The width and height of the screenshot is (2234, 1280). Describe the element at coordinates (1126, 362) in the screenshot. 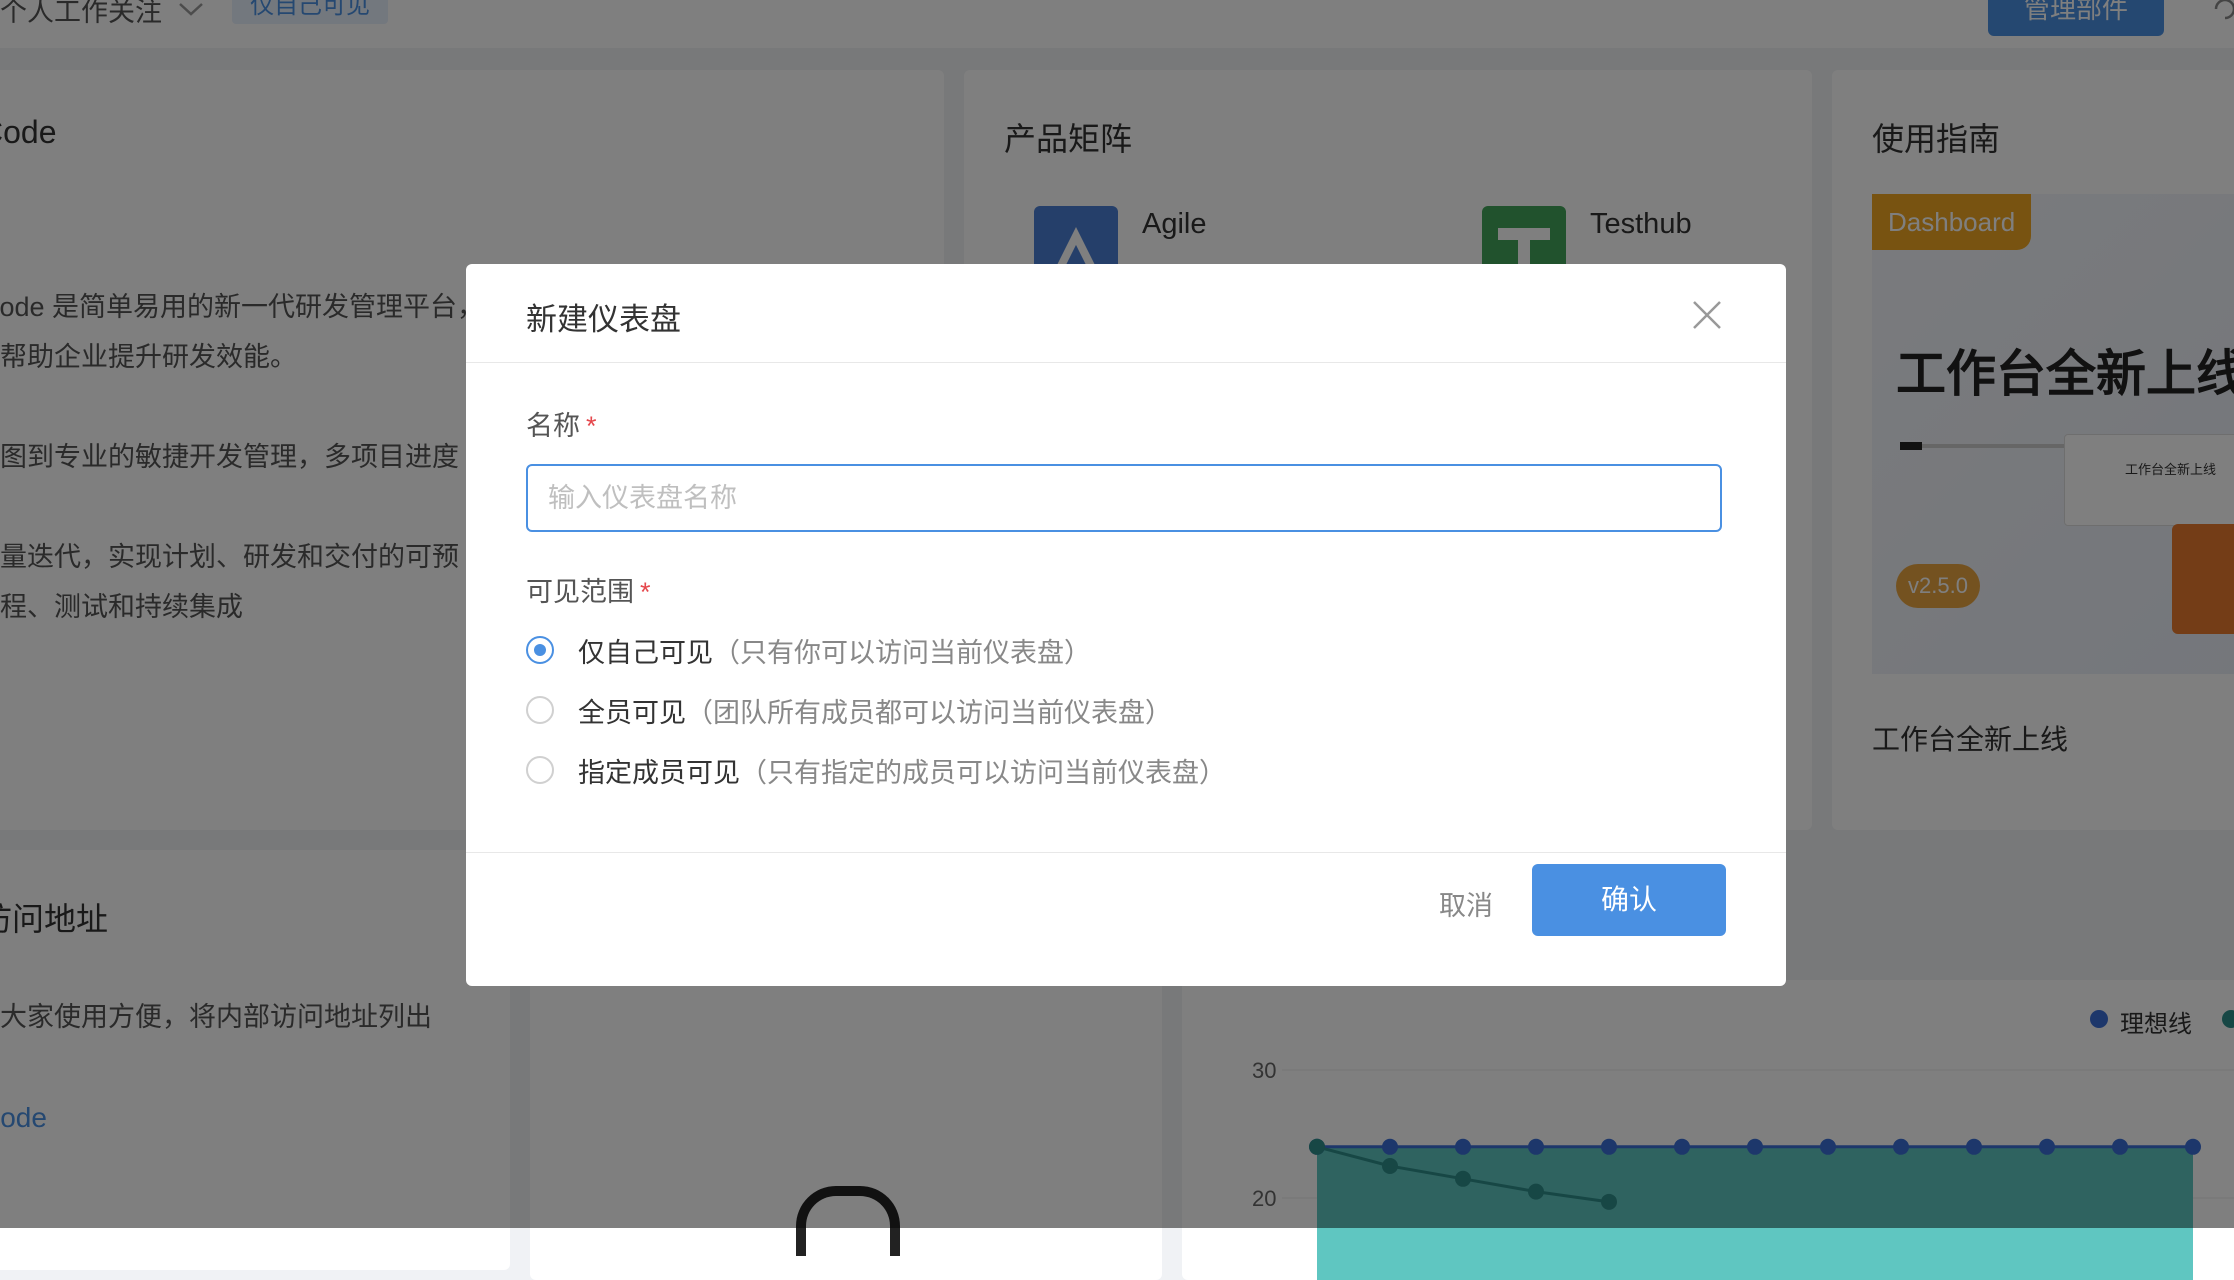

I see `header-divider` at that location.